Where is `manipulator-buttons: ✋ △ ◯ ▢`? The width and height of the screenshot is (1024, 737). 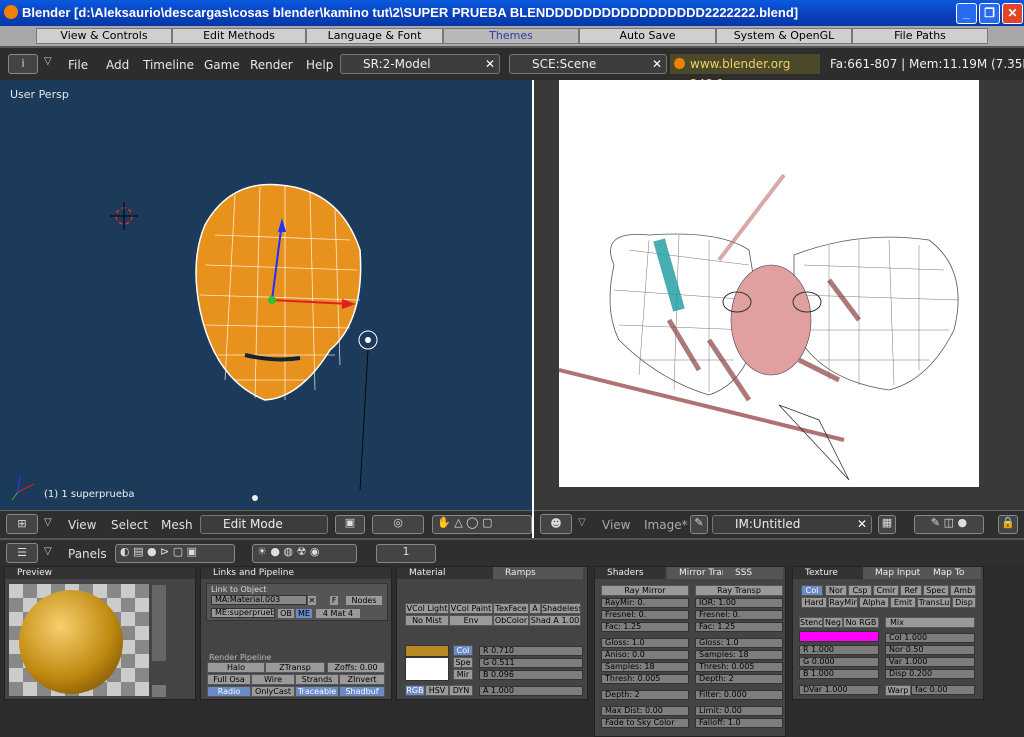
manipulator-buttons: ✋ △ ◯ ▢ is located at coordinates (482, 524).